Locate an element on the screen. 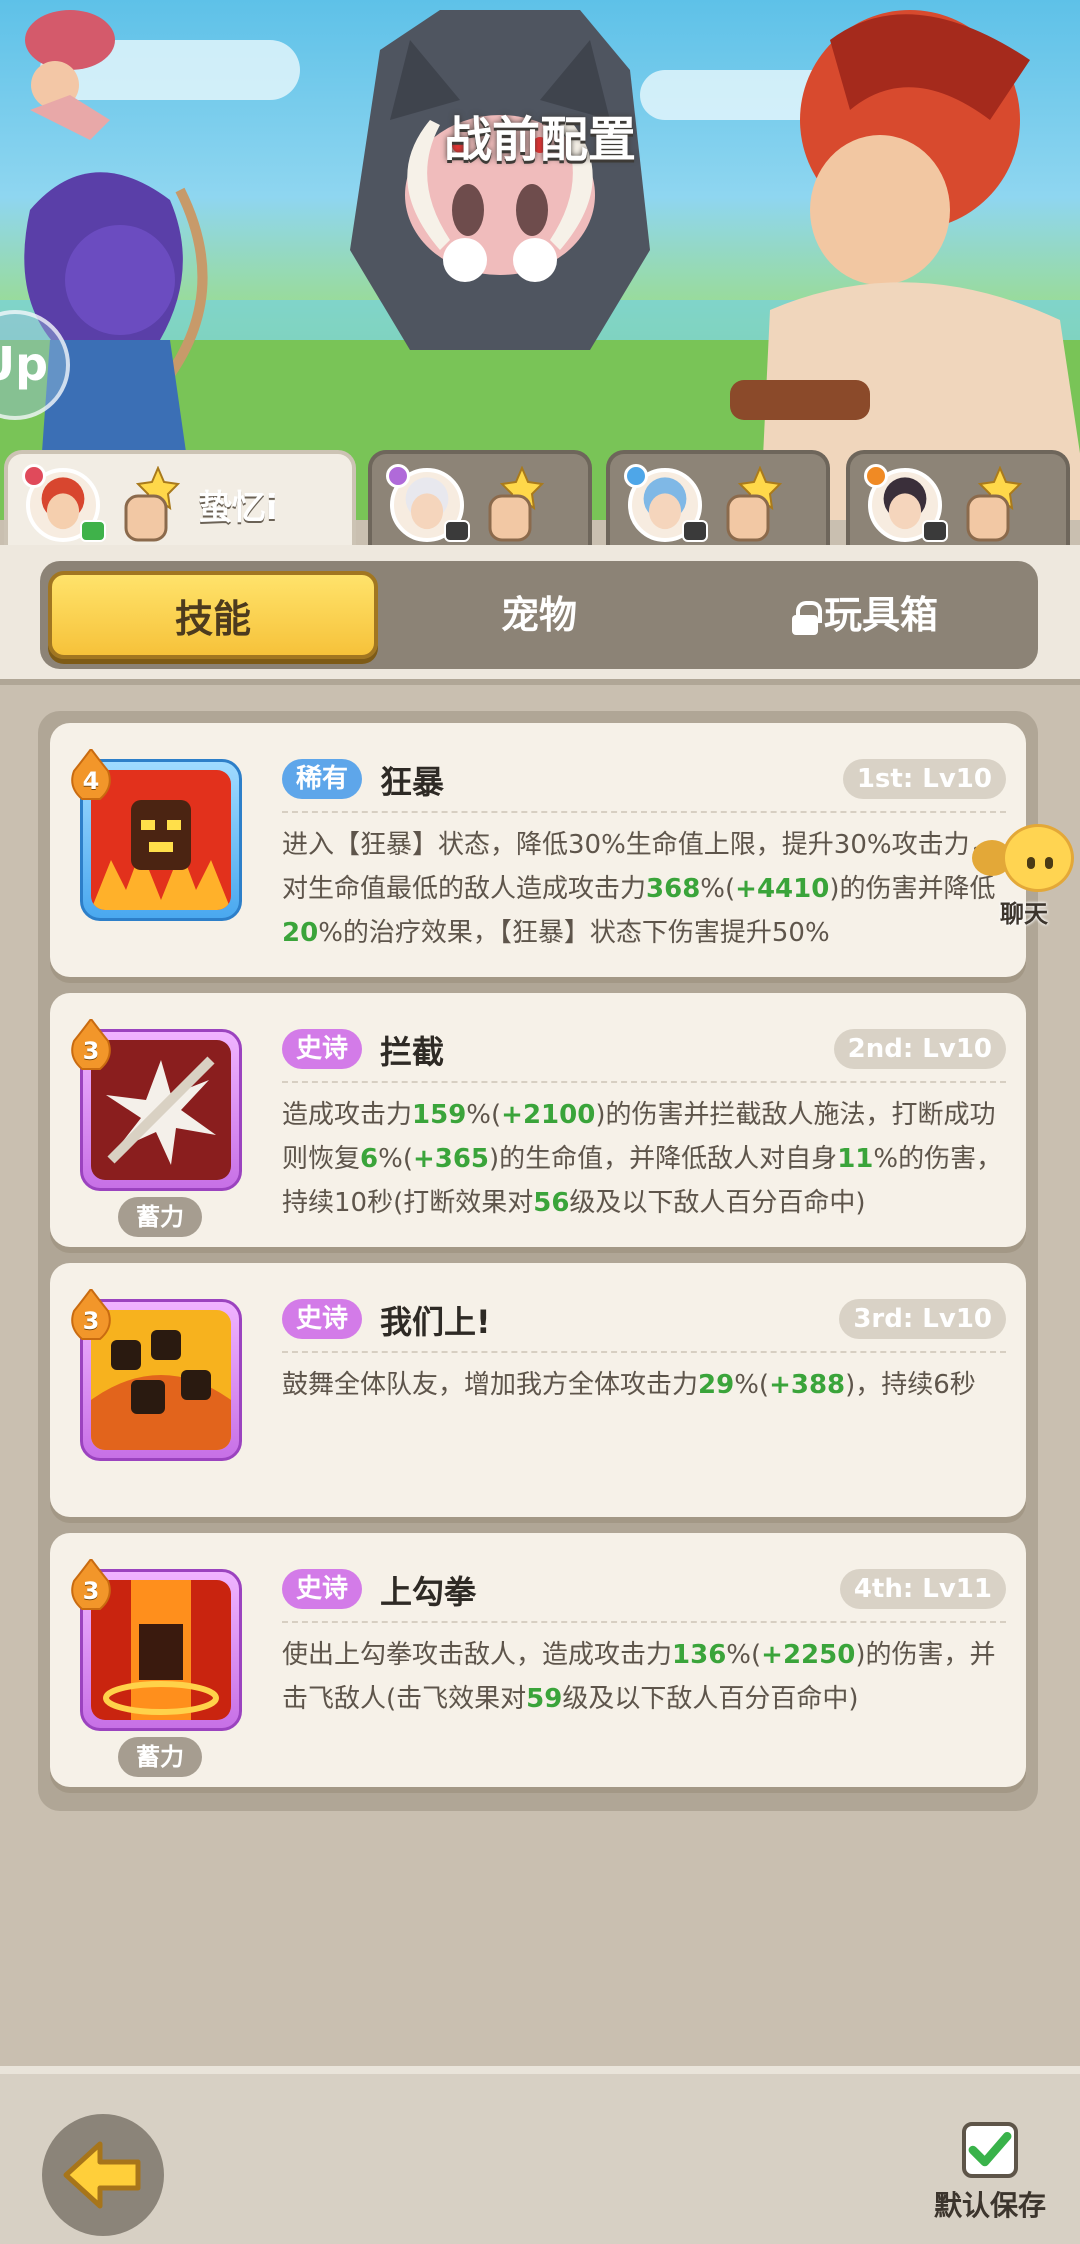 The height and width of the screenshot is (2244, 1080). skill-name: 上勾拳 is located at coordinates (428, 1592).